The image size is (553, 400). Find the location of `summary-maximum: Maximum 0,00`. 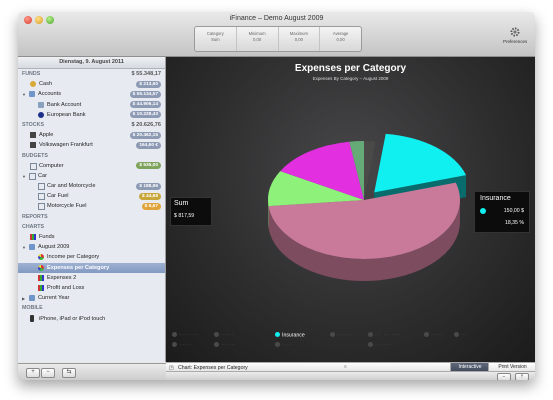

summary-maximum: Maximum 0,00 is located at coordinates (300, 39).